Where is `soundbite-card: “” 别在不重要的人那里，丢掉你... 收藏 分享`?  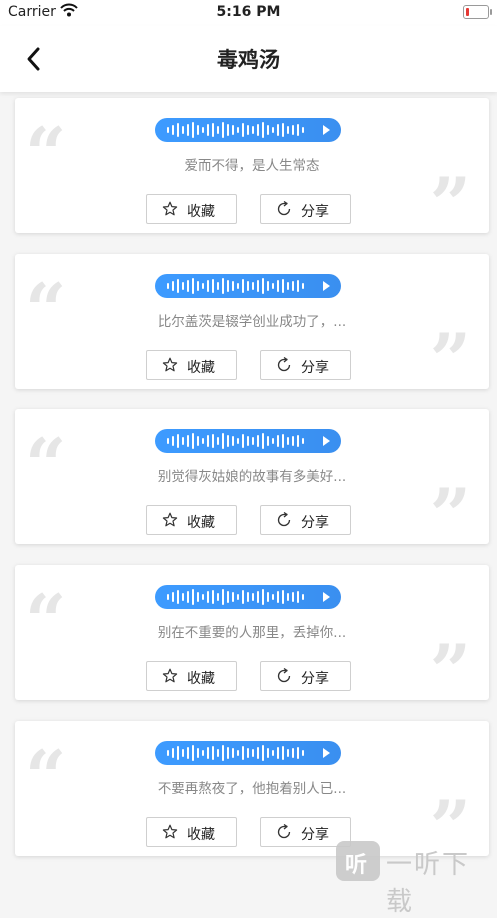
soundbite-card: “” 别在不重要的人那里，丢掉你... 收藏 分享 is located at coordinates (252, 636).